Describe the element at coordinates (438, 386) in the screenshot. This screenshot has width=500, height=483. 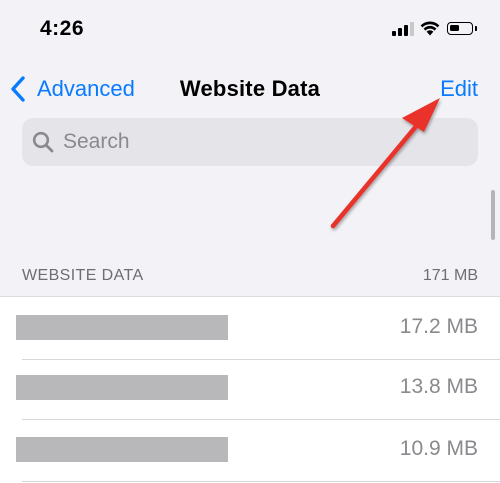
I see `site-data-size: 13.8 MB` at that location.